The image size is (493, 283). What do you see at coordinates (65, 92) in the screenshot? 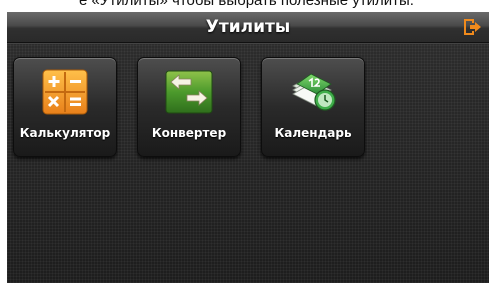
I see `calculator-icon` at bounding box center [65, 92].